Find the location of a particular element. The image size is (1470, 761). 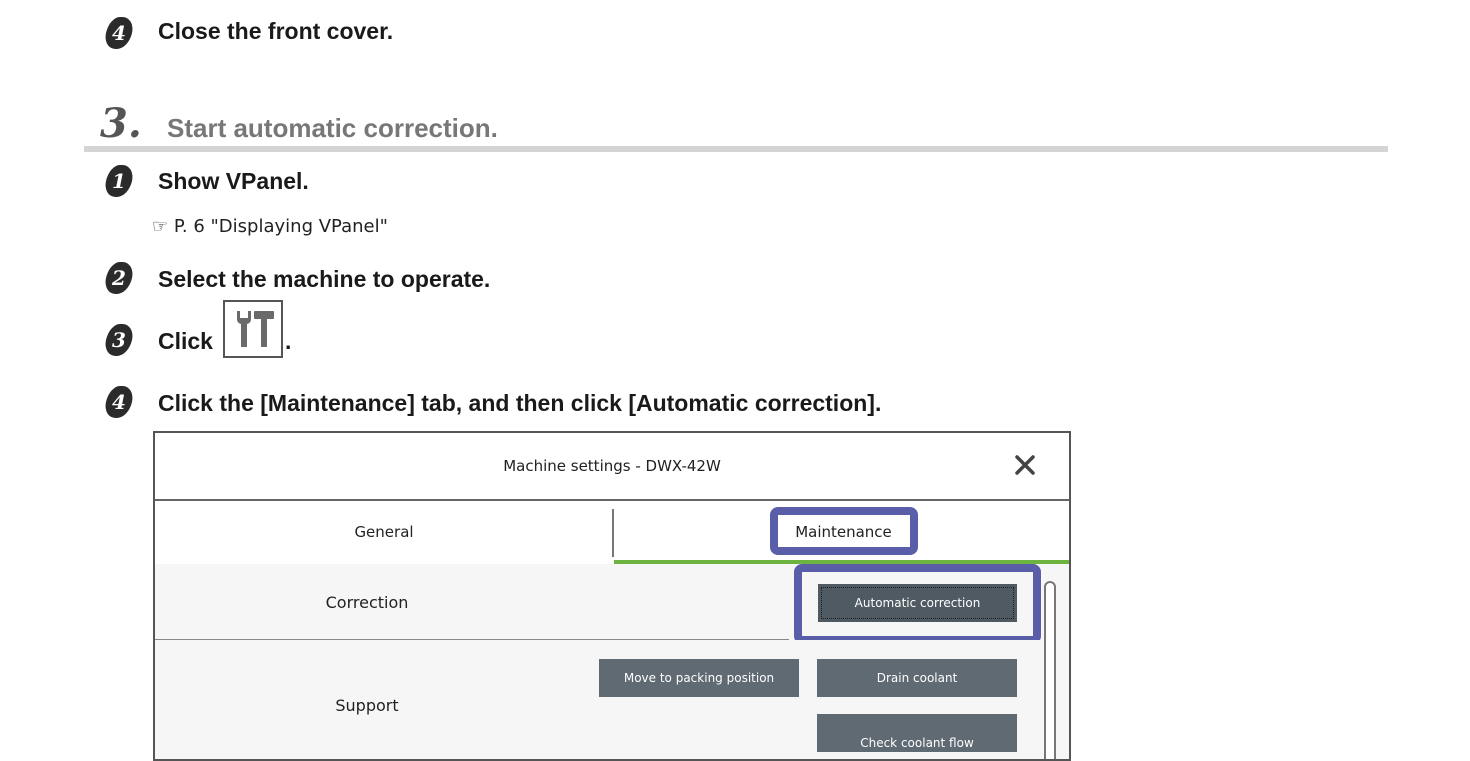

support-label: Support is located at coordinates (367, 705).